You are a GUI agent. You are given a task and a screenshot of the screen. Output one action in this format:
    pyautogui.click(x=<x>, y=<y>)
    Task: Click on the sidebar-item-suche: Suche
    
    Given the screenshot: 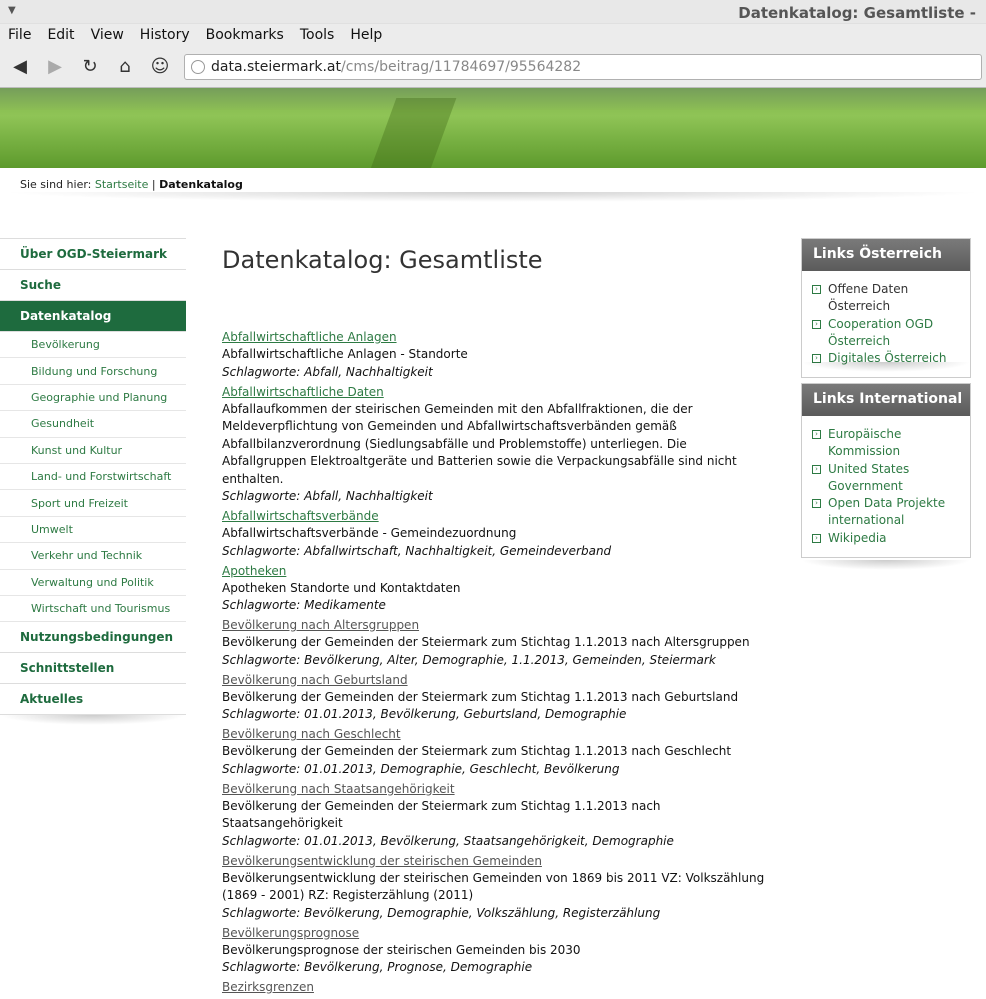 What is the action you would take?
    pyautogui.click(x=93, y=285)
    